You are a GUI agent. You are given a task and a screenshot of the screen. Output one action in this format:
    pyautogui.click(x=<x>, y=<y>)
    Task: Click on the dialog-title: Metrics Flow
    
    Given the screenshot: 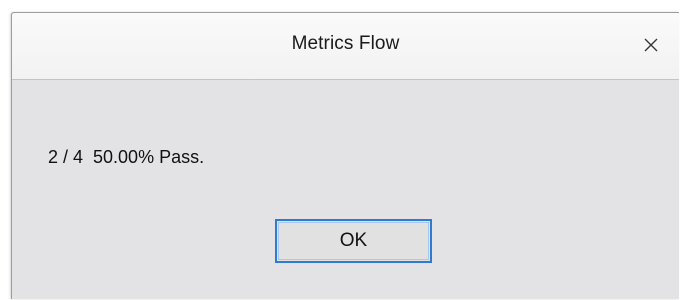 What is the action you would take?
    pyautogui.click(x=345, y=43)
    